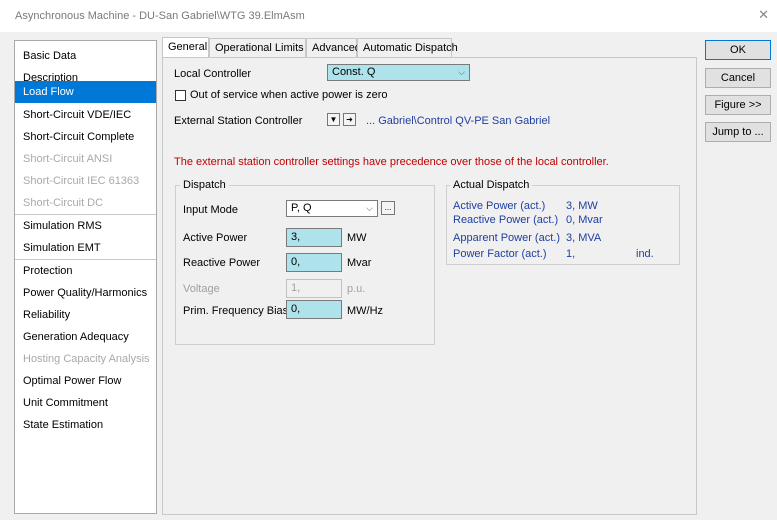 This screenshot has width=777, height=520. Describe the element at coordinates (333, 119) in the screenshot. I see `select-arrow-down-icon: ▼` at that location.